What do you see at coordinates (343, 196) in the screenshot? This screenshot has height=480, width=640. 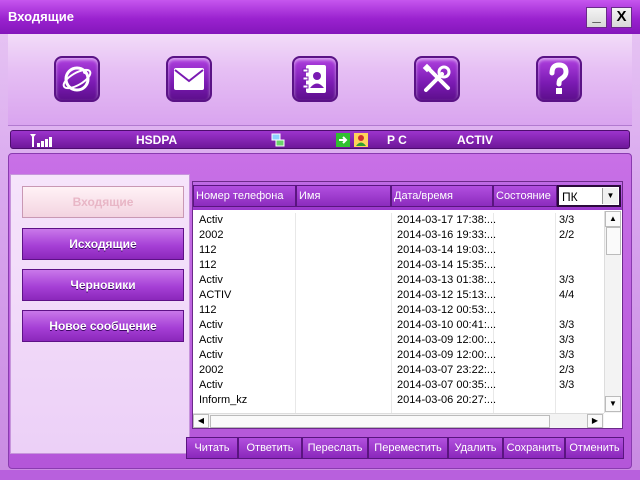 I see `column-header-name: Имя` at bounding box center [343, 196].